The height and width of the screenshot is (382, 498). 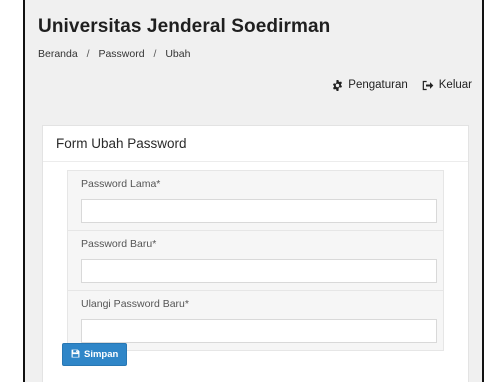 What do you see at coordinates (119, 244) in the screenshot?
I see `new-password-label: Password Baru*` at bounding box center [119, 244].